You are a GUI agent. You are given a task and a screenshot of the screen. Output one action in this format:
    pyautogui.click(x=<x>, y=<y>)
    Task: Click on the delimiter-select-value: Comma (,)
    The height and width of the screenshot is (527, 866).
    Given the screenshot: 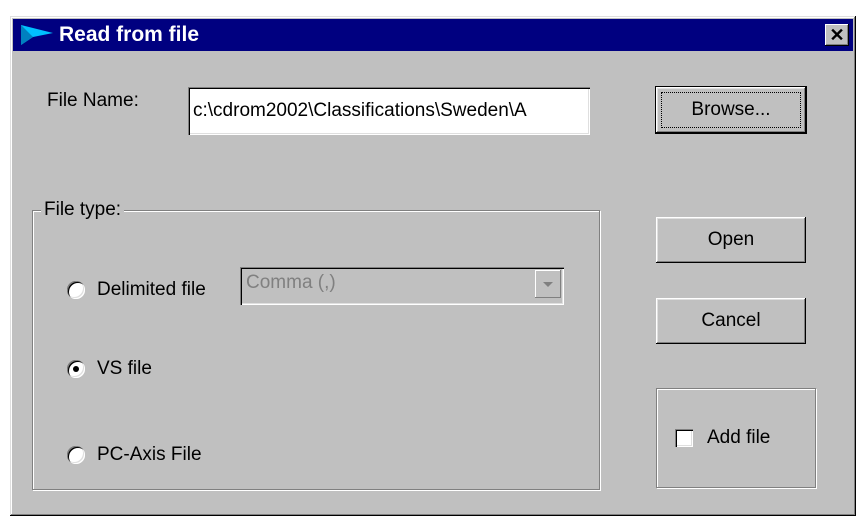 What is the action you would take?
    pyautogui.click(x=291, y=282)
    